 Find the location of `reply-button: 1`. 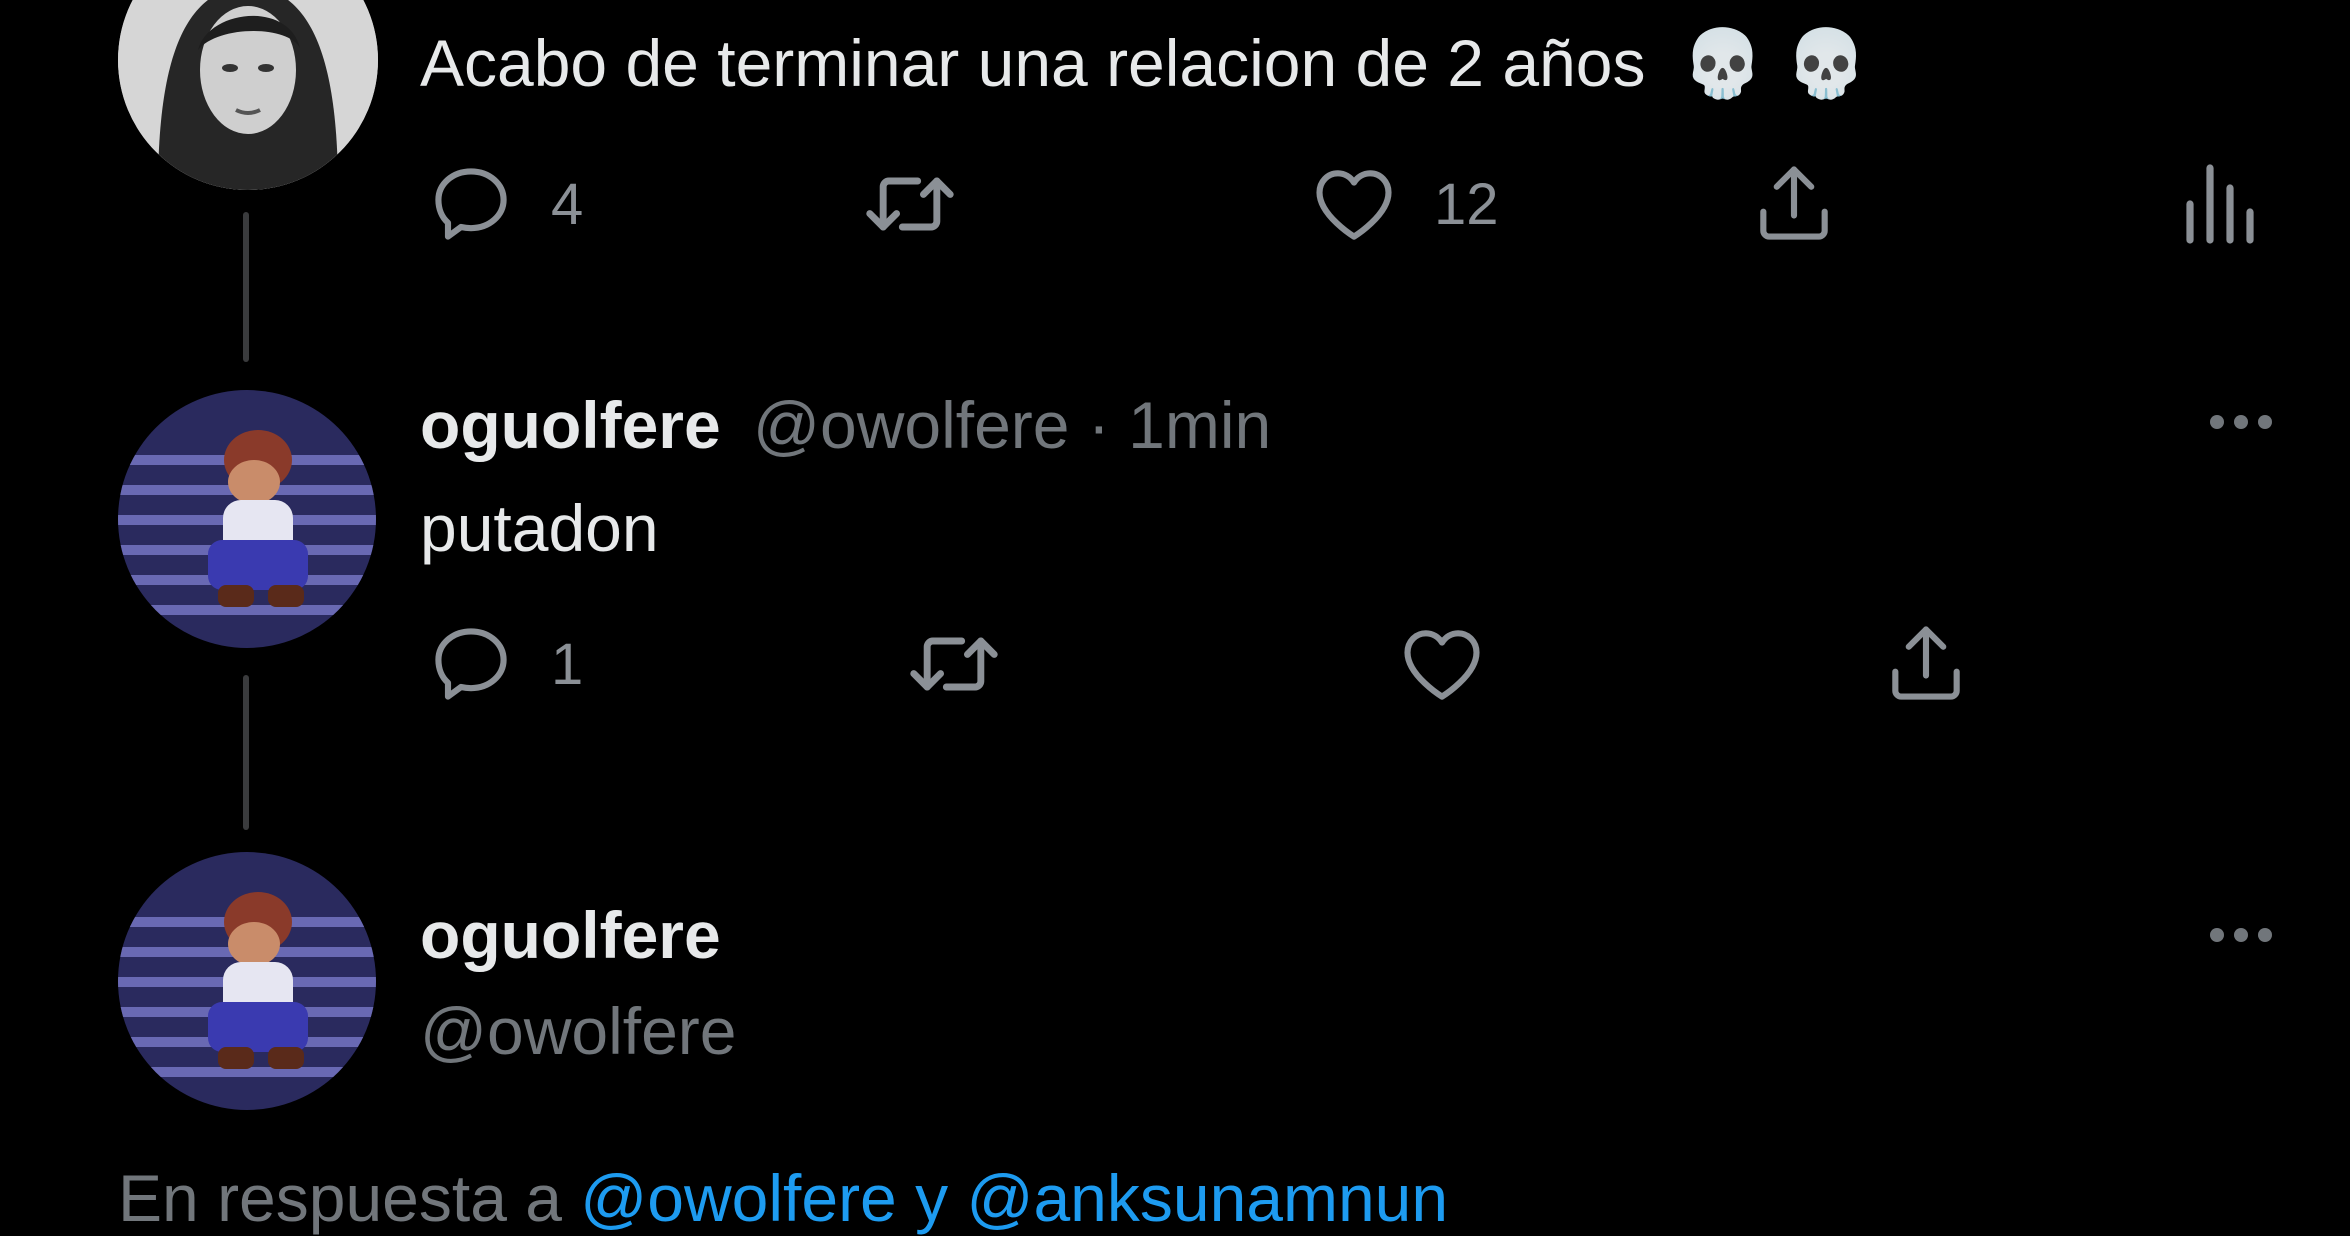

reply-button: 1 is located at coordinates (504, 664).